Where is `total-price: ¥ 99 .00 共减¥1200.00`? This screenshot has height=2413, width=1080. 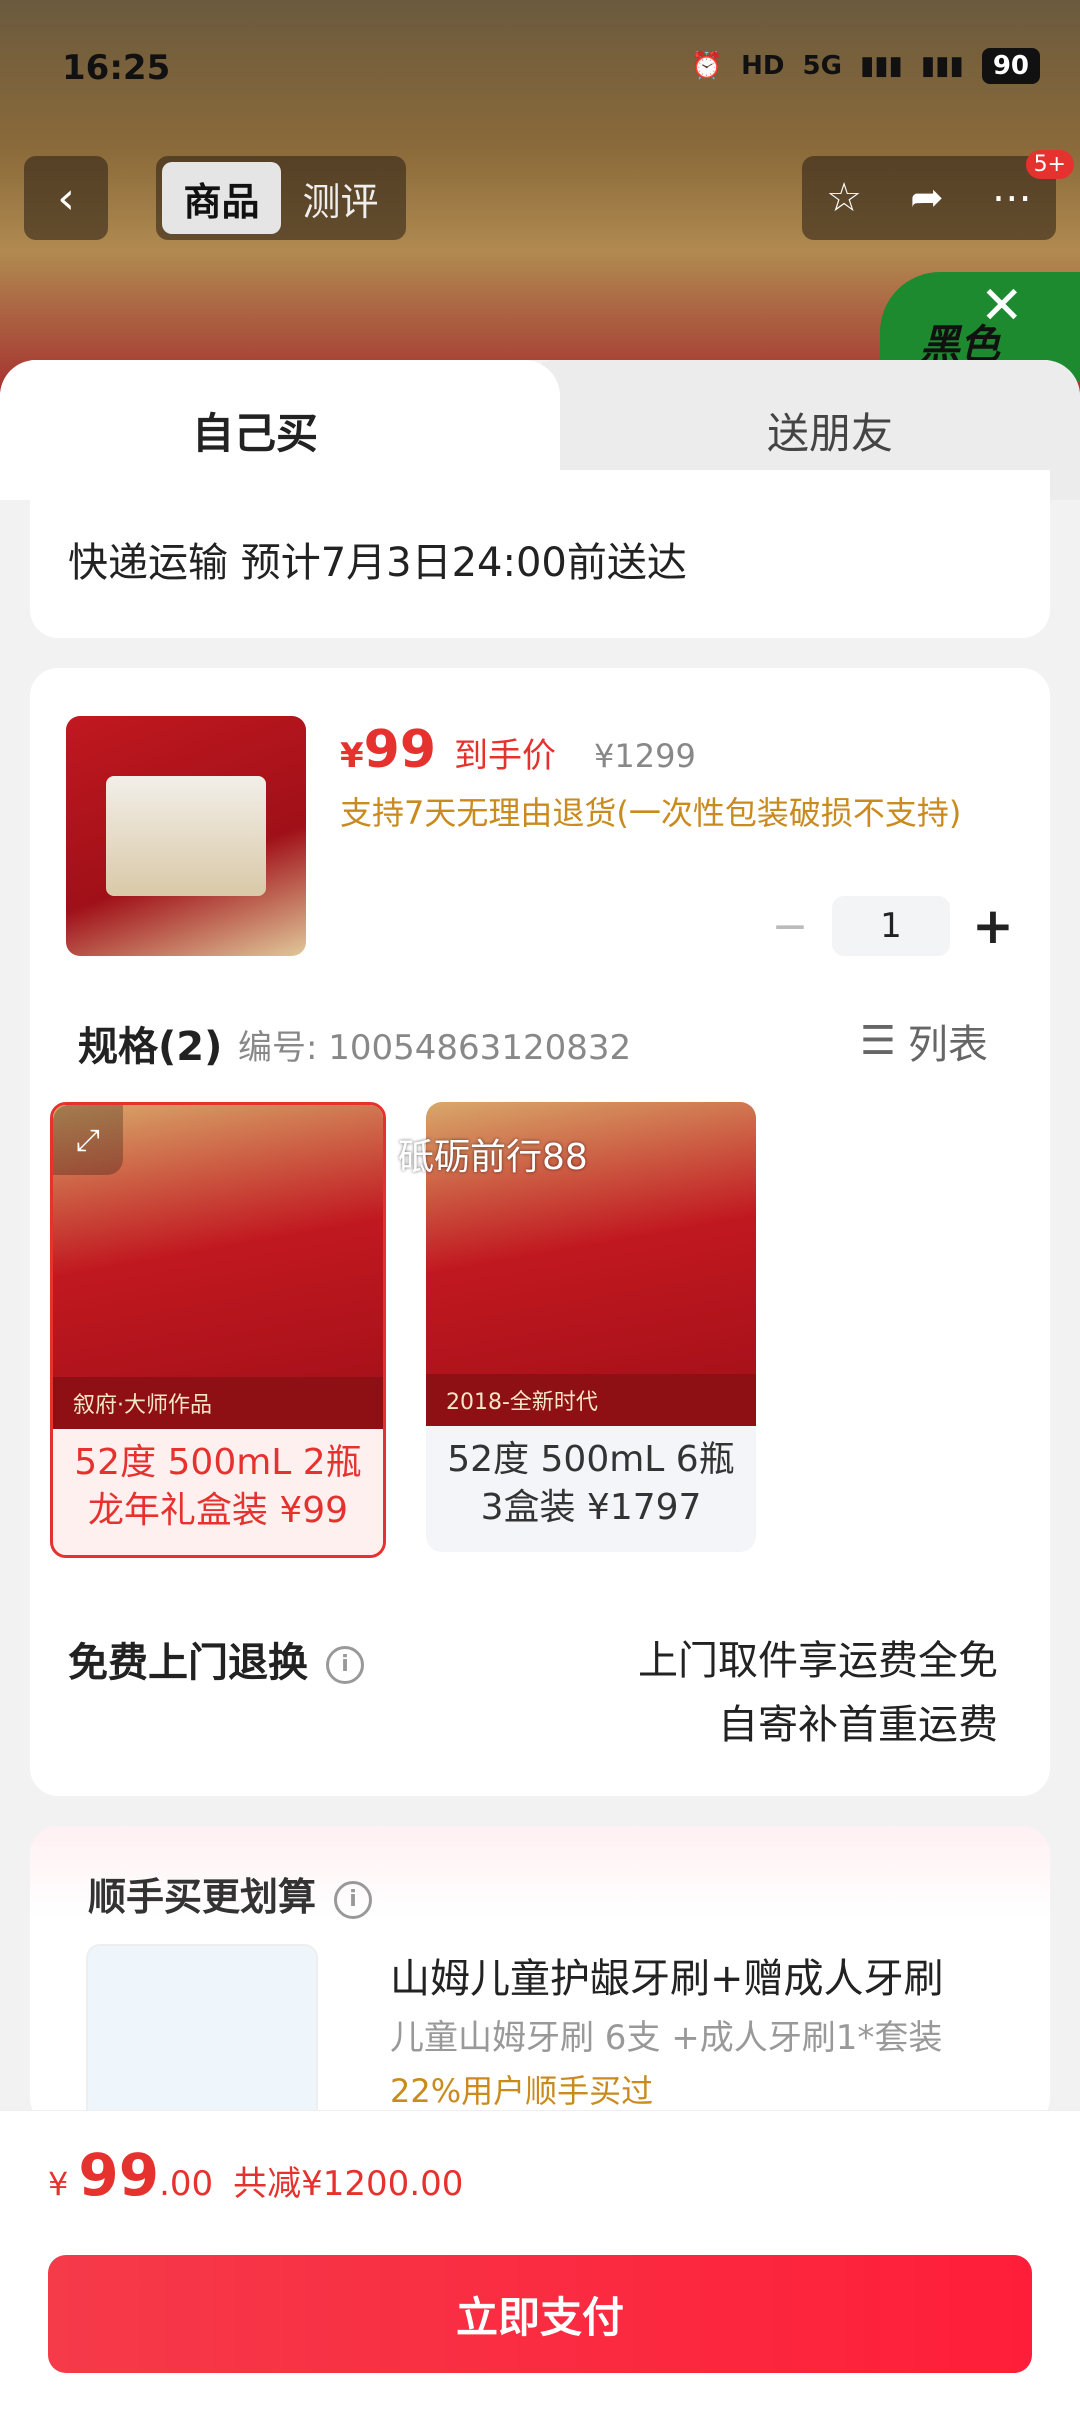 total-price: ¥ 99 .00 共减¥1200.00 is located at coordinates (256, 2175).